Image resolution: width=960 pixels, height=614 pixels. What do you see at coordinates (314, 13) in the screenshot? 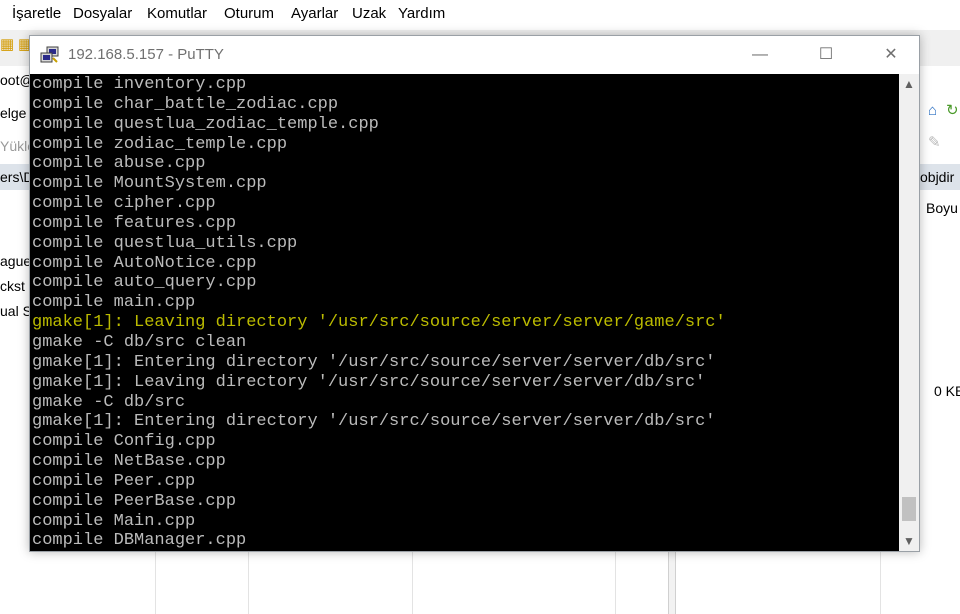
I see `menu-ayarlar: Ayarlar` at bounding box center [314, 13].